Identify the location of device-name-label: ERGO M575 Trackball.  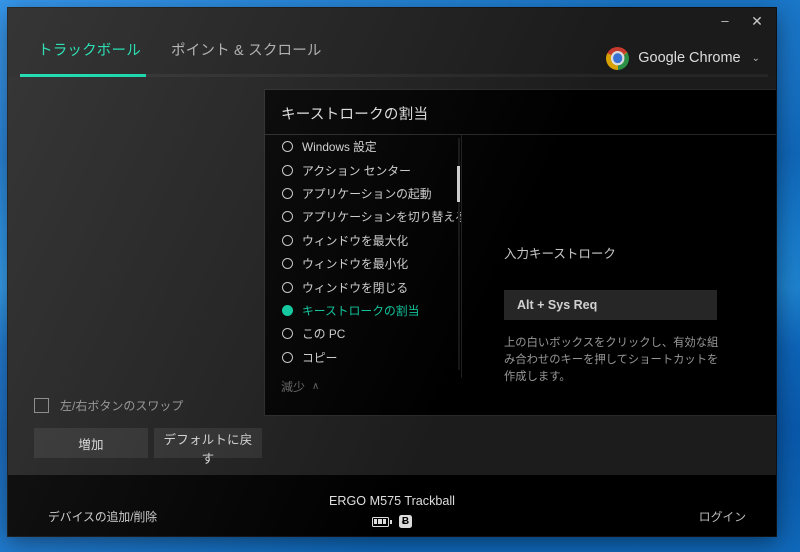
(392, 501).